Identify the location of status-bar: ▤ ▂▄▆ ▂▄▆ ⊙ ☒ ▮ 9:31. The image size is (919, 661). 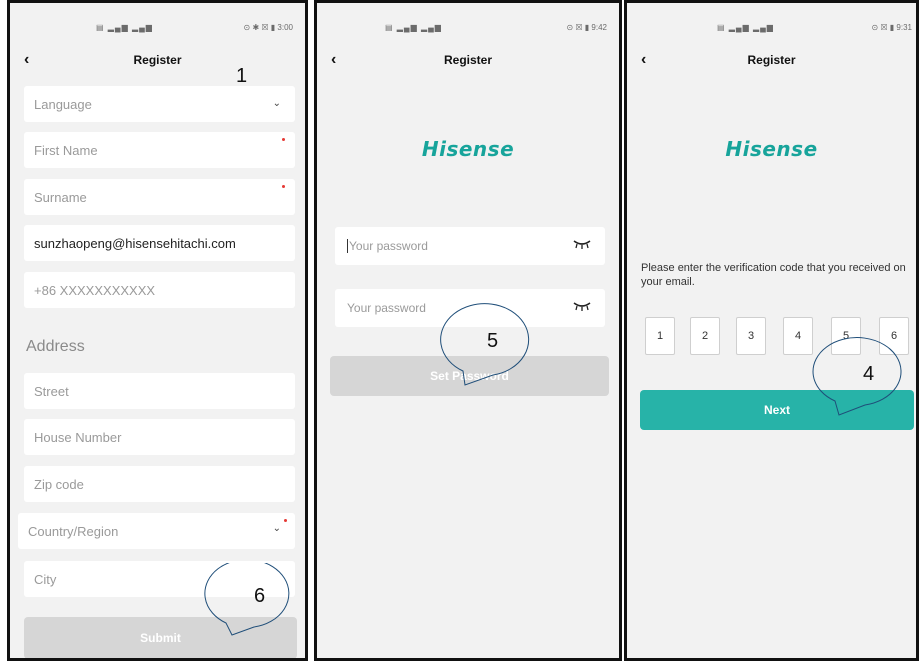
(771, 29).